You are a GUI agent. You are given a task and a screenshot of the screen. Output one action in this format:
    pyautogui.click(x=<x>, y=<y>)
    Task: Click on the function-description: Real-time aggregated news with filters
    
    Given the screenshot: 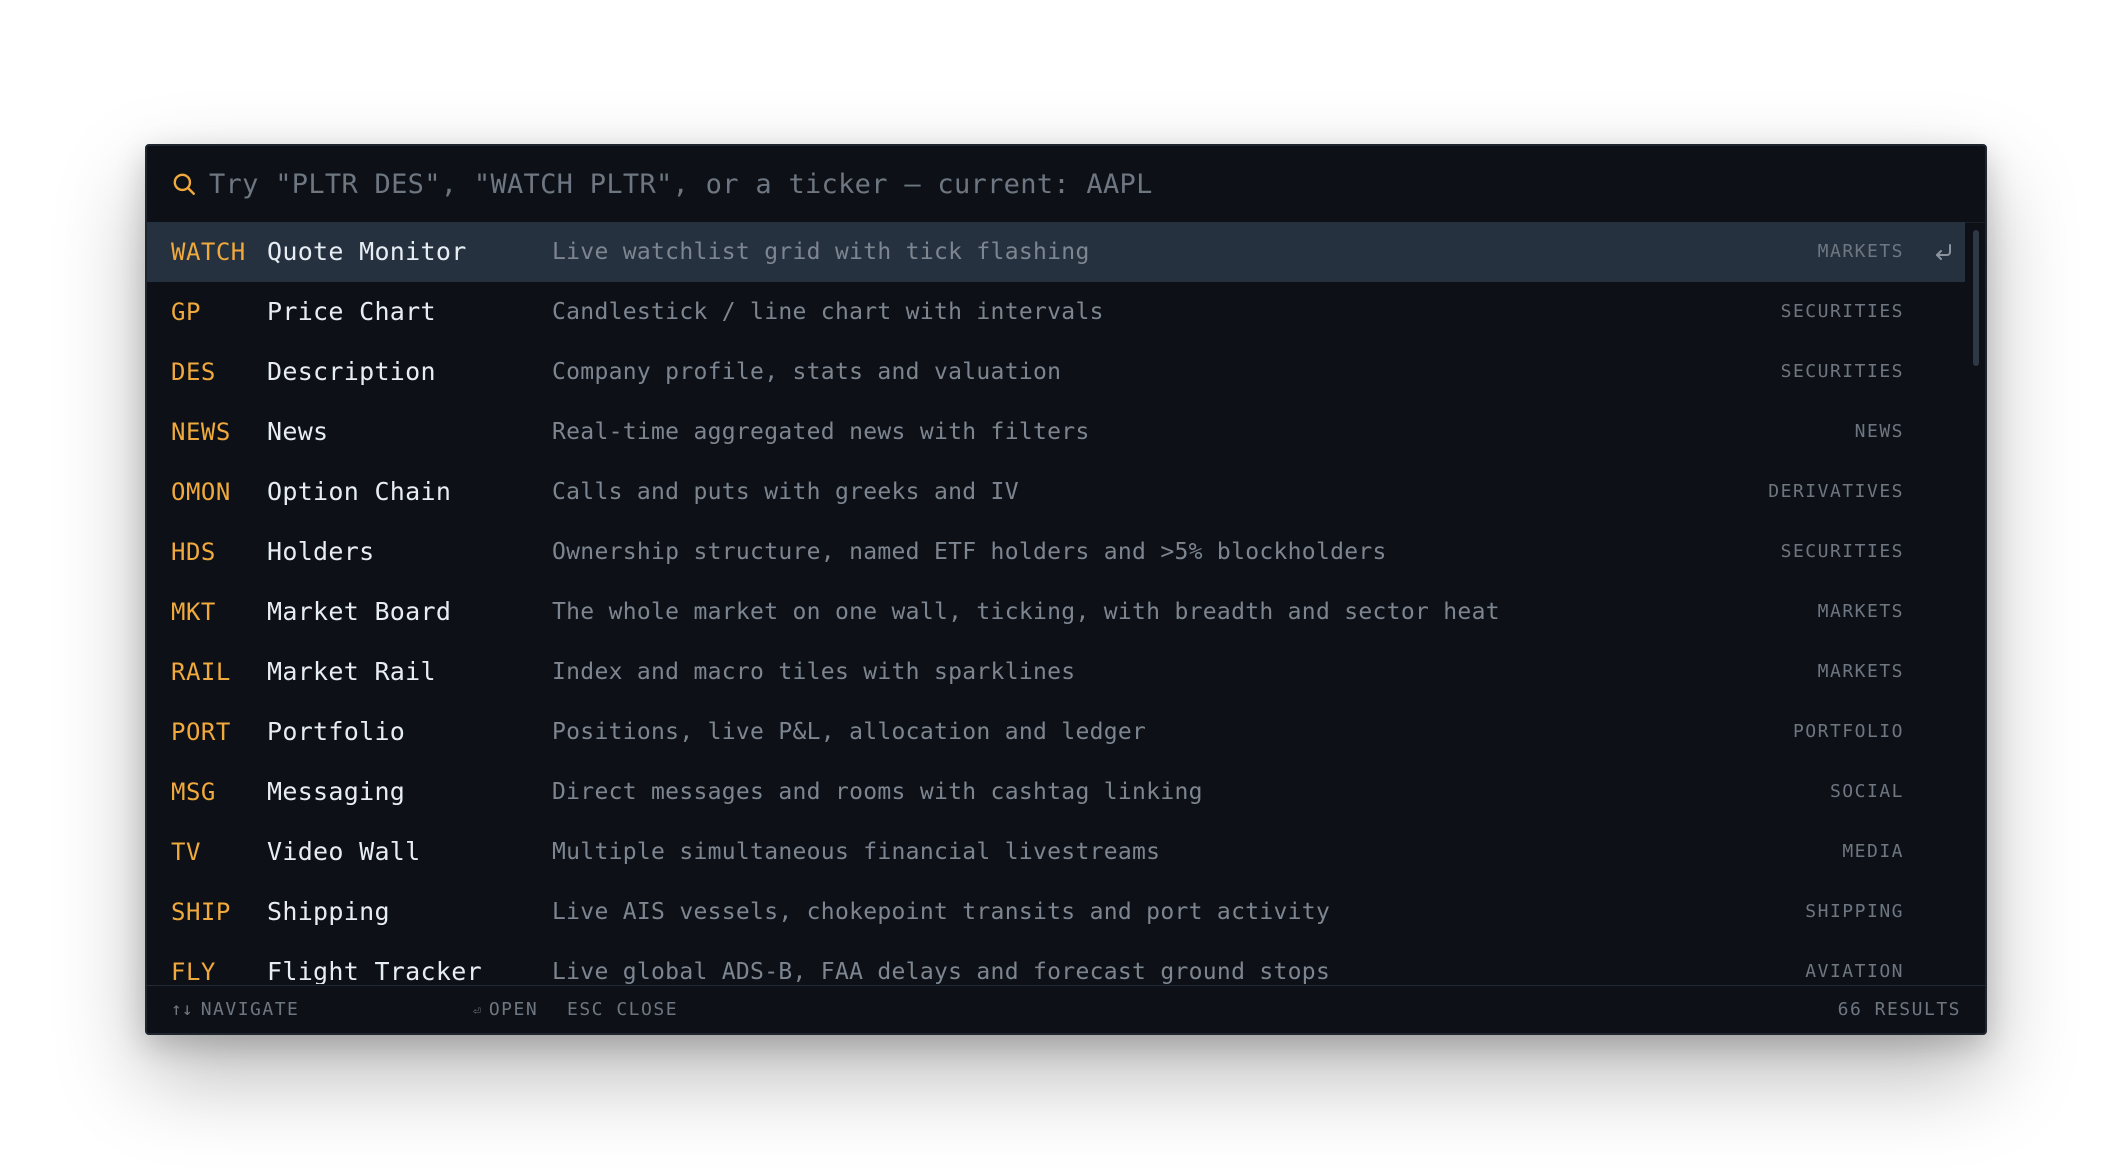 What is the action you would take?
    pyautogui.click(x=821, y=432)
    